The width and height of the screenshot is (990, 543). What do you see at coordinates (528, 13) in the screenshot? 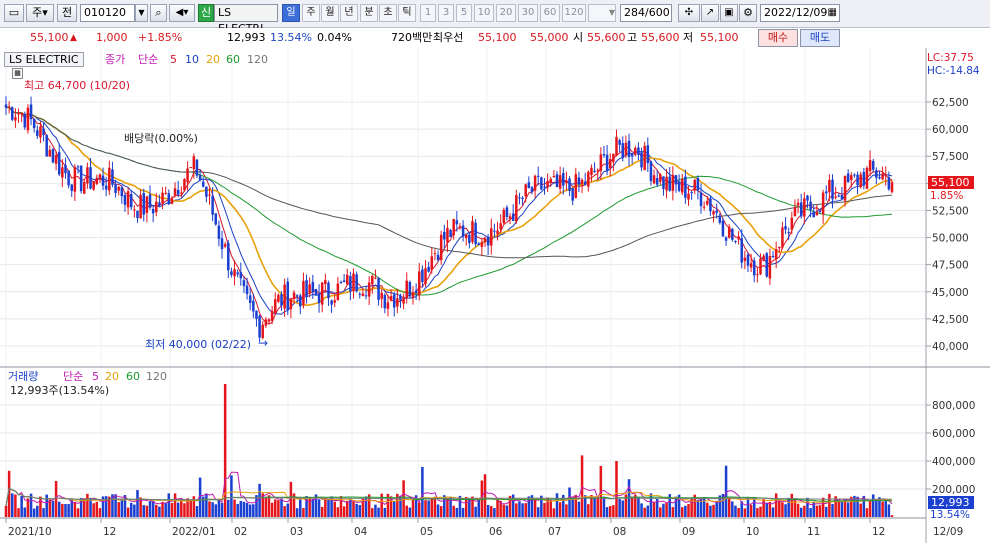
I see `minute-30: 30` at bounding box center [528, 13].